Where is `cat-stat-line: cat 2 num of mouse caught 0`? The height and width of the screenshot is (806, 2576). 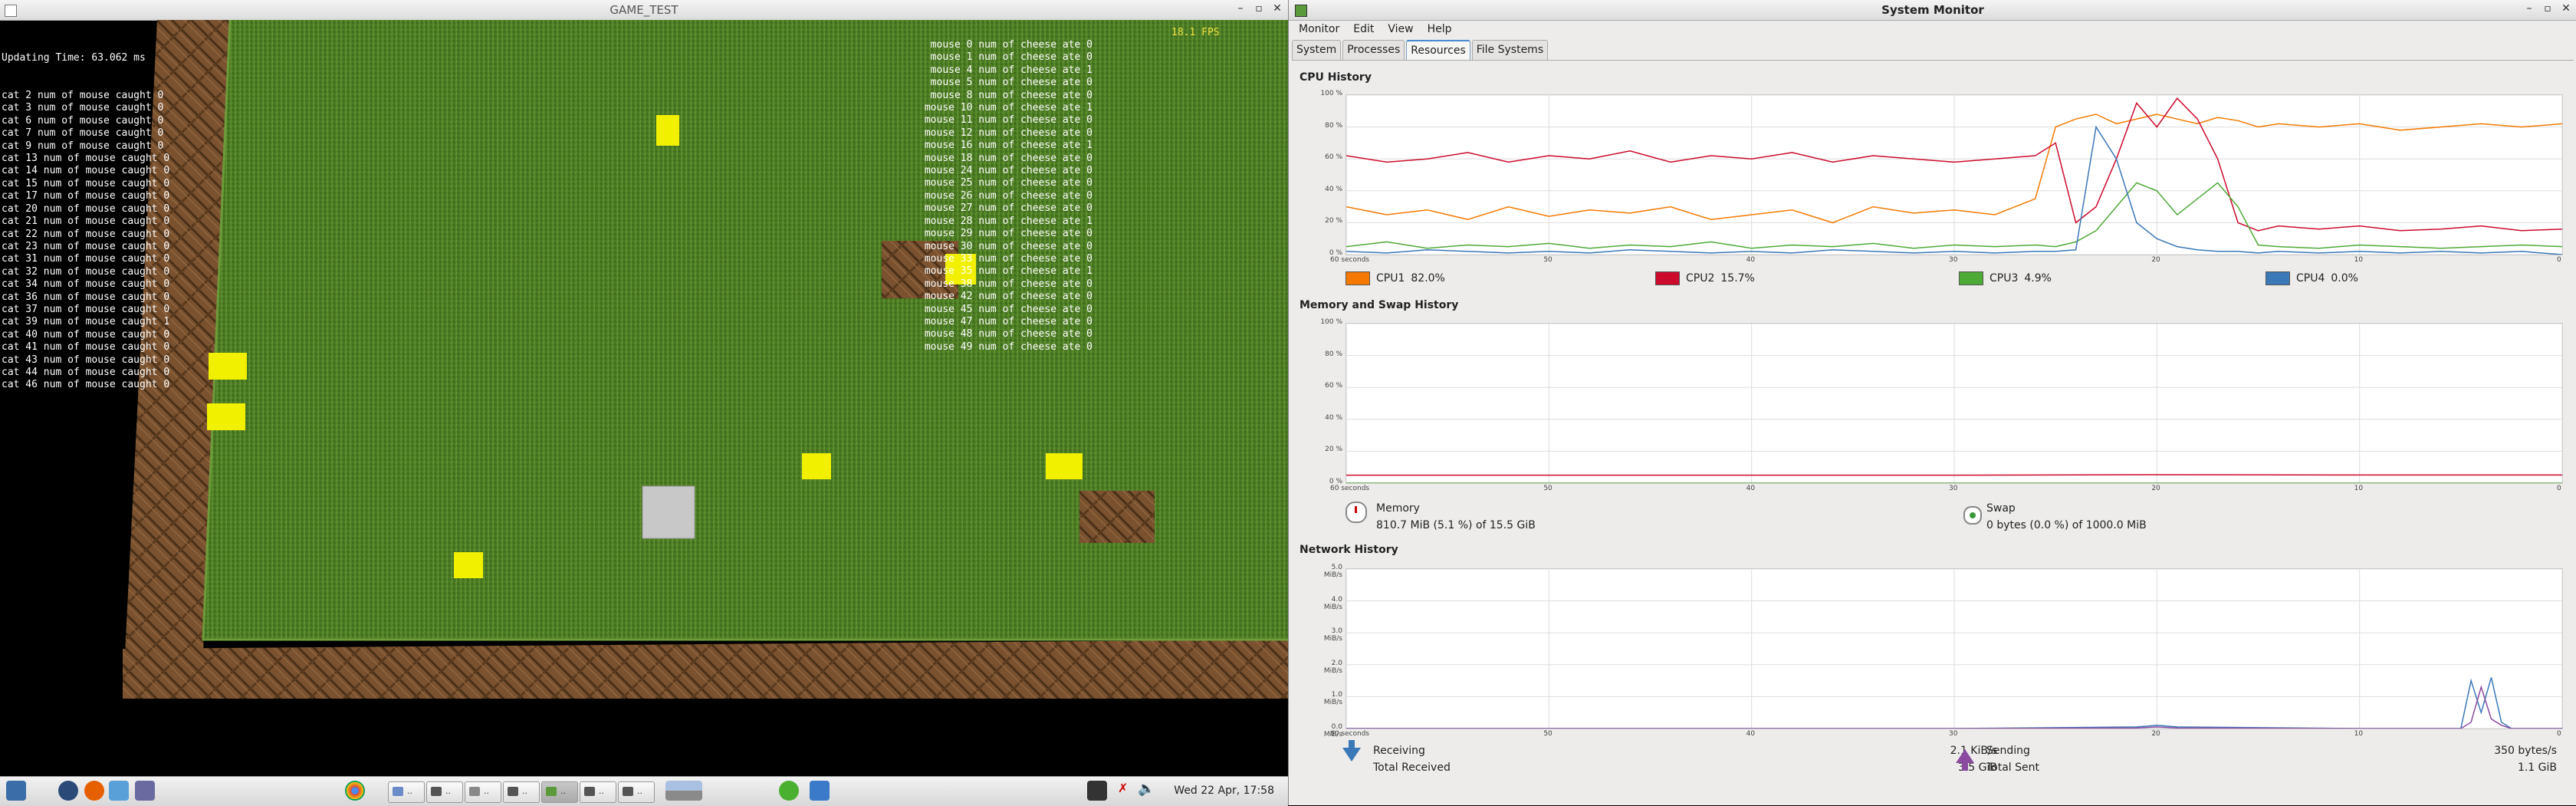 cat-stat-line: cat 2 num of mouse caught 0 is located at coordinates (83, 96).